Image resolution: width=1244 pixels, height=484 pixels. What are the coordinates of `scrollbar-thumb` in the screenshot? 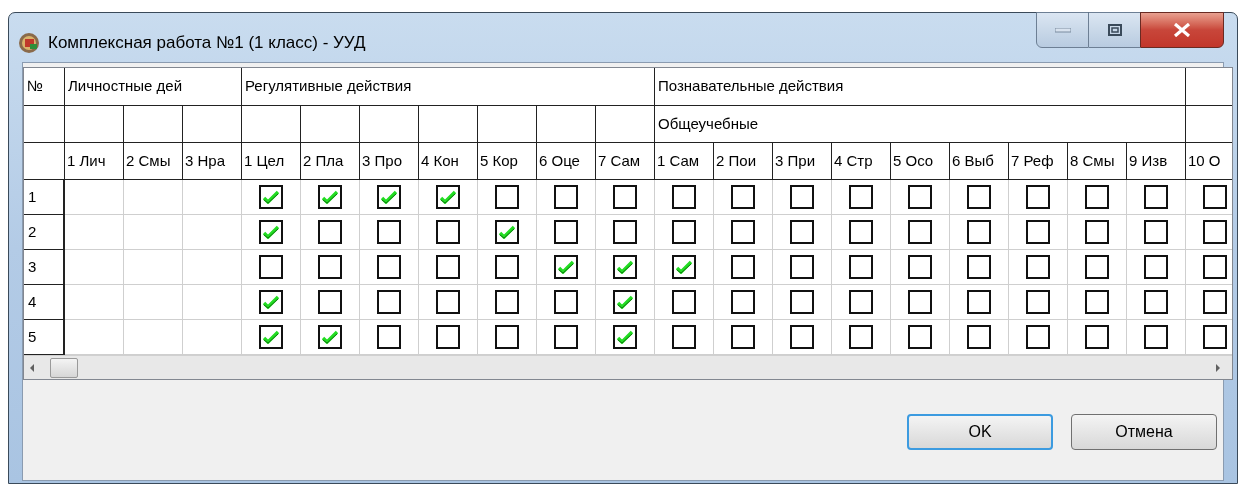 It's located at (64, 367).